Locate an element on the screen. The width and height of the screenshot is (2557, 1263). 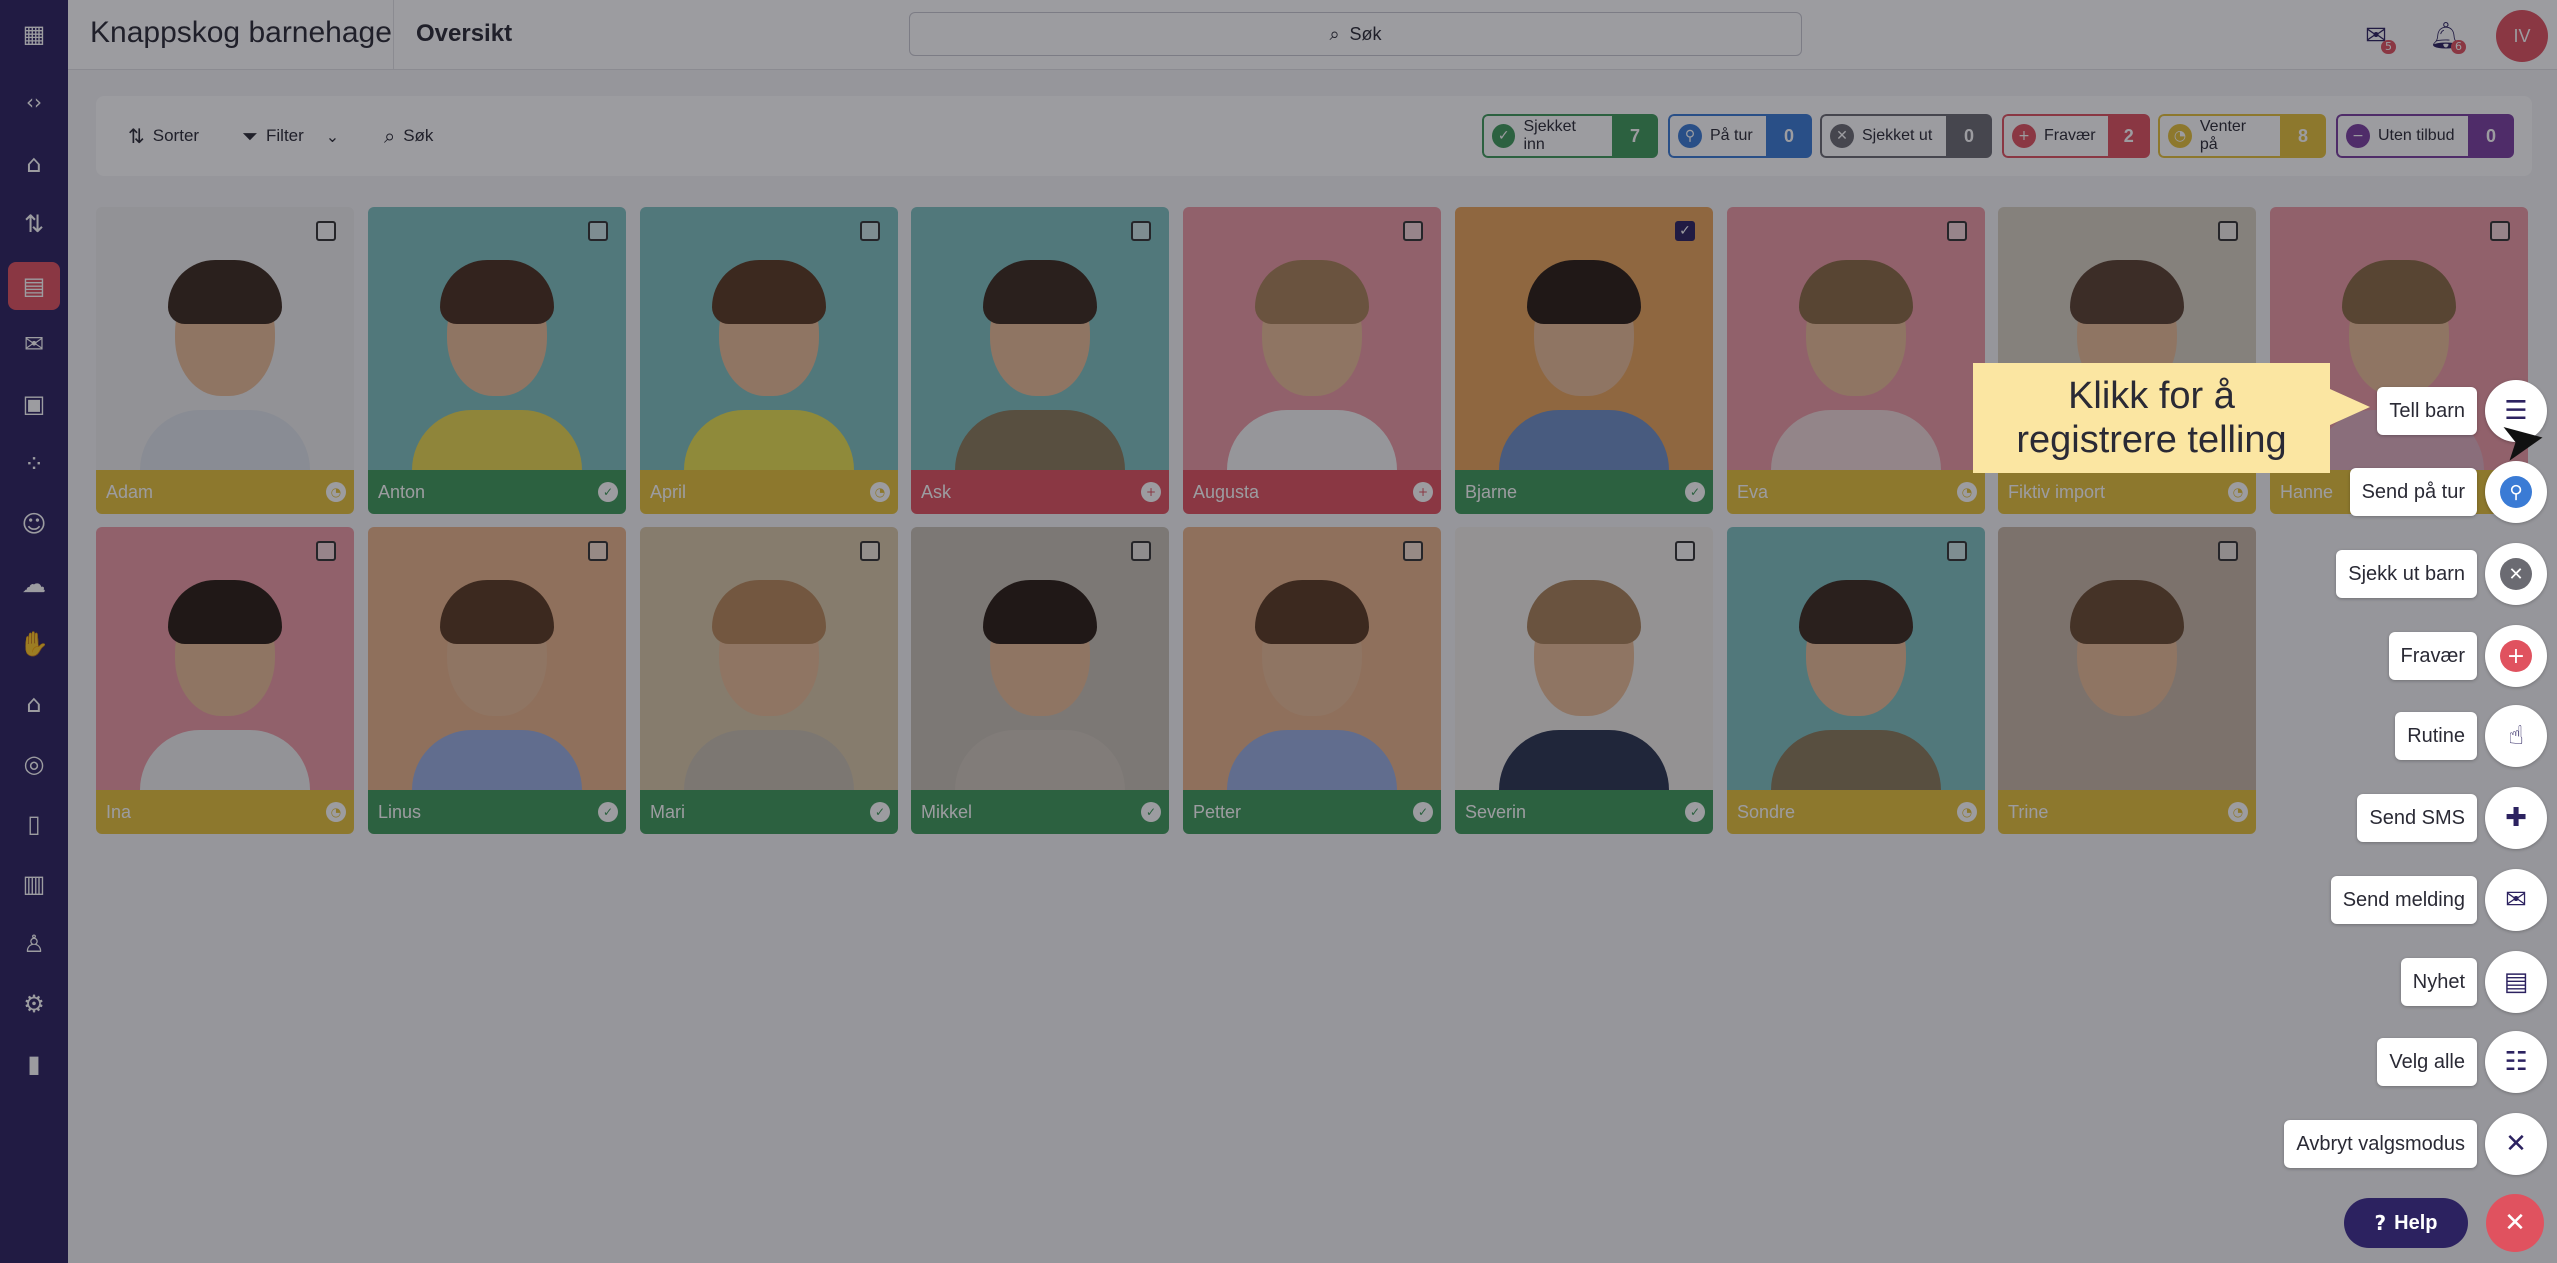
action-label: Avbryt valgsmodus is located at coordinates (2380, 1144).